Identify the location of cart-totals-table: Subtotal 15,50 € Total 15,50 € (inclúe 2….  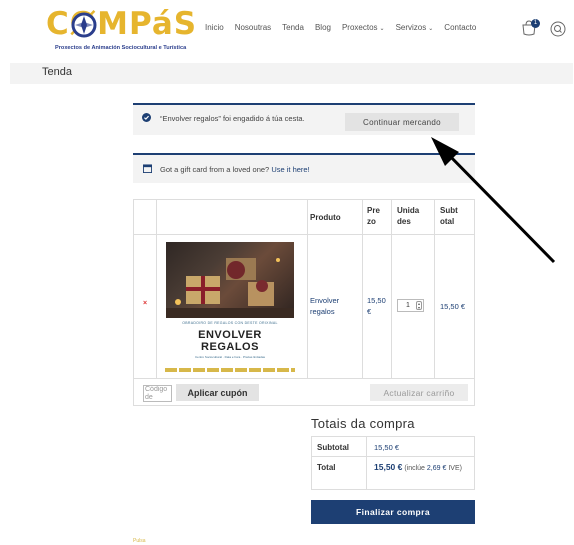
(393, 463).